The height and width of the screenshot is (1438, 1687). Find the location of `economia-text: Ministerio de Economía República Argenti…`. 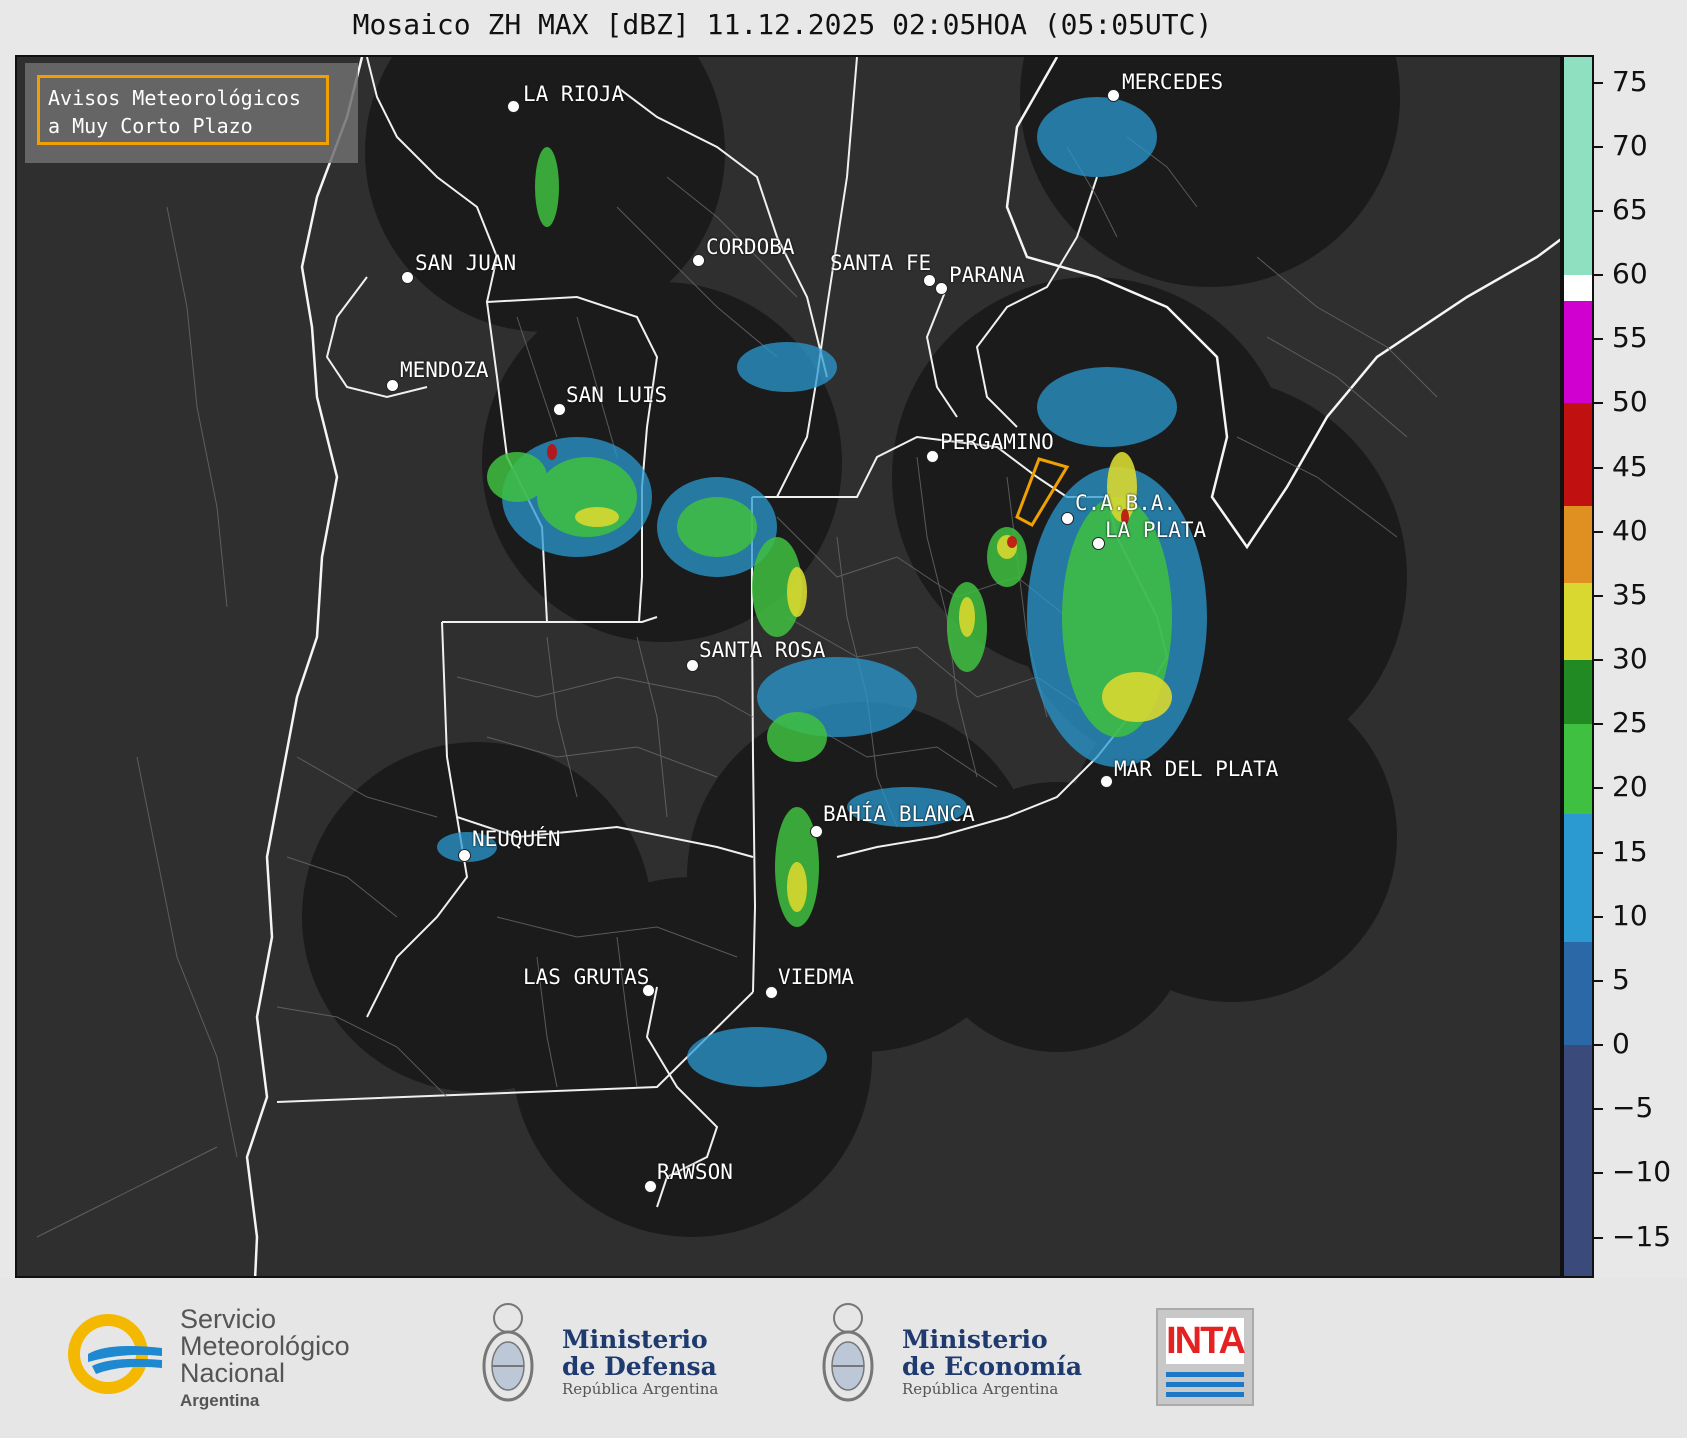

economia-text: Ministerio de Economía República Argenti… is located at coordinates (992, 1362).